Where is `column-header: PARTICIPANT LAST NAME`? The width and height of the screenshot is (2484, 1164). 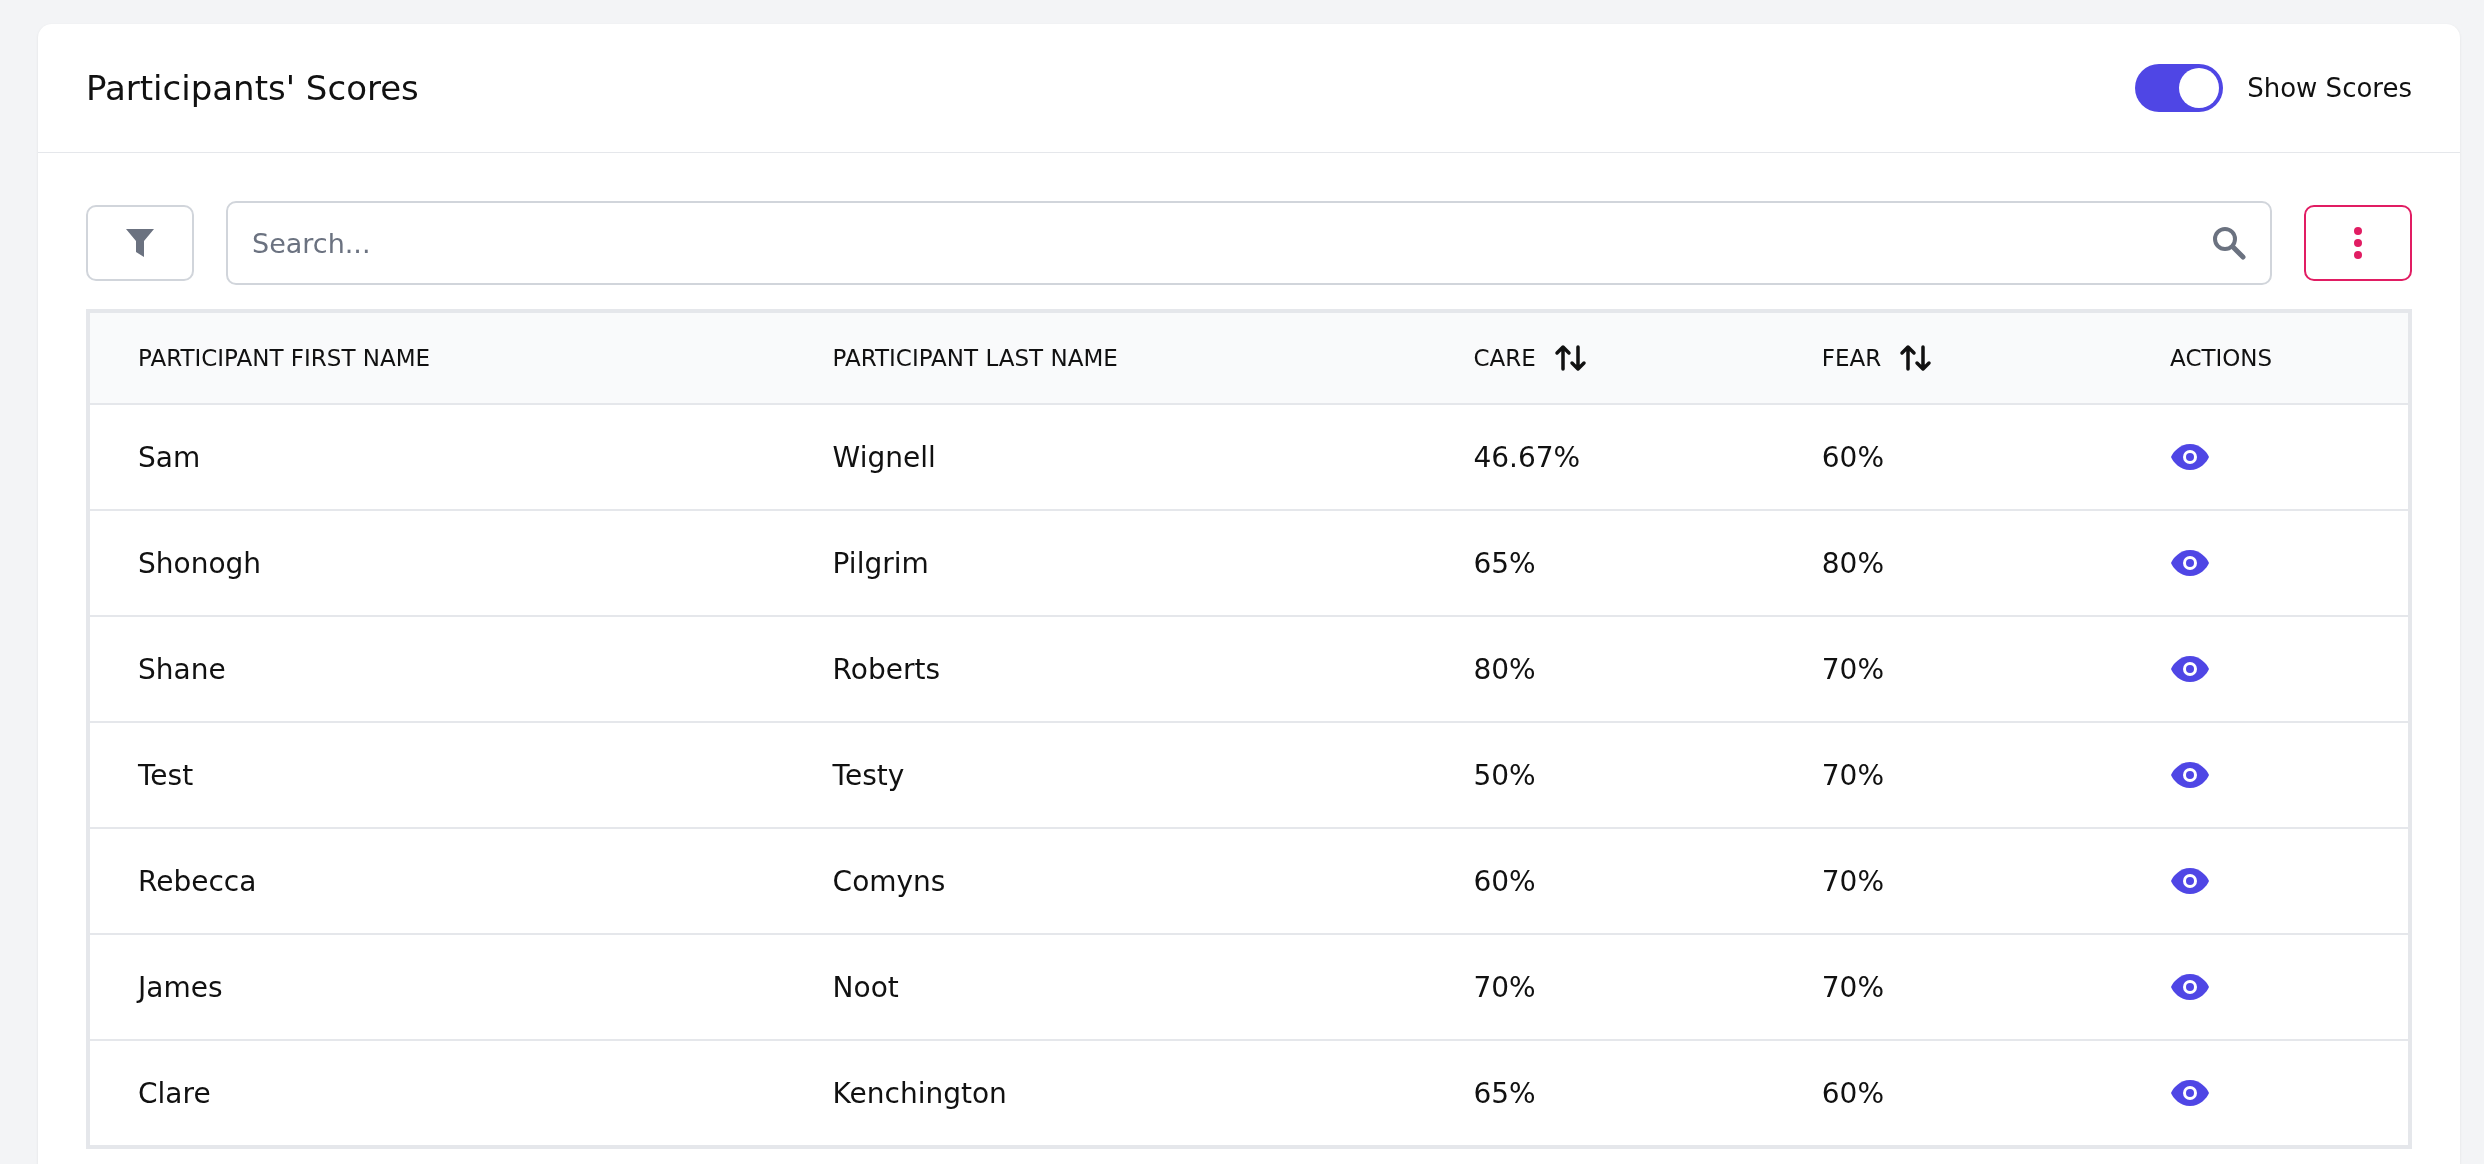
column-header: PARTICIPANT LAST NAME is located at coordinates (975, 358).